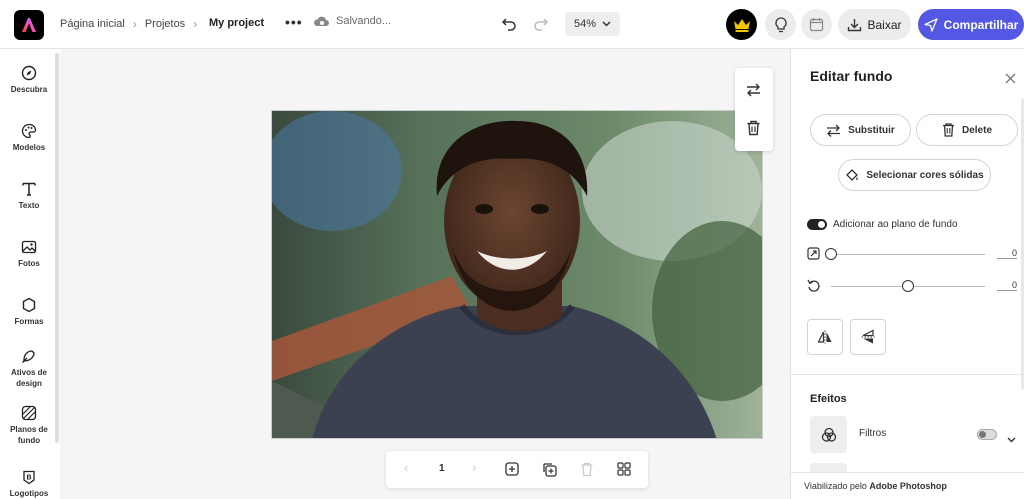  I want to click on rotation-slider-row: 0, so click(912, 287).